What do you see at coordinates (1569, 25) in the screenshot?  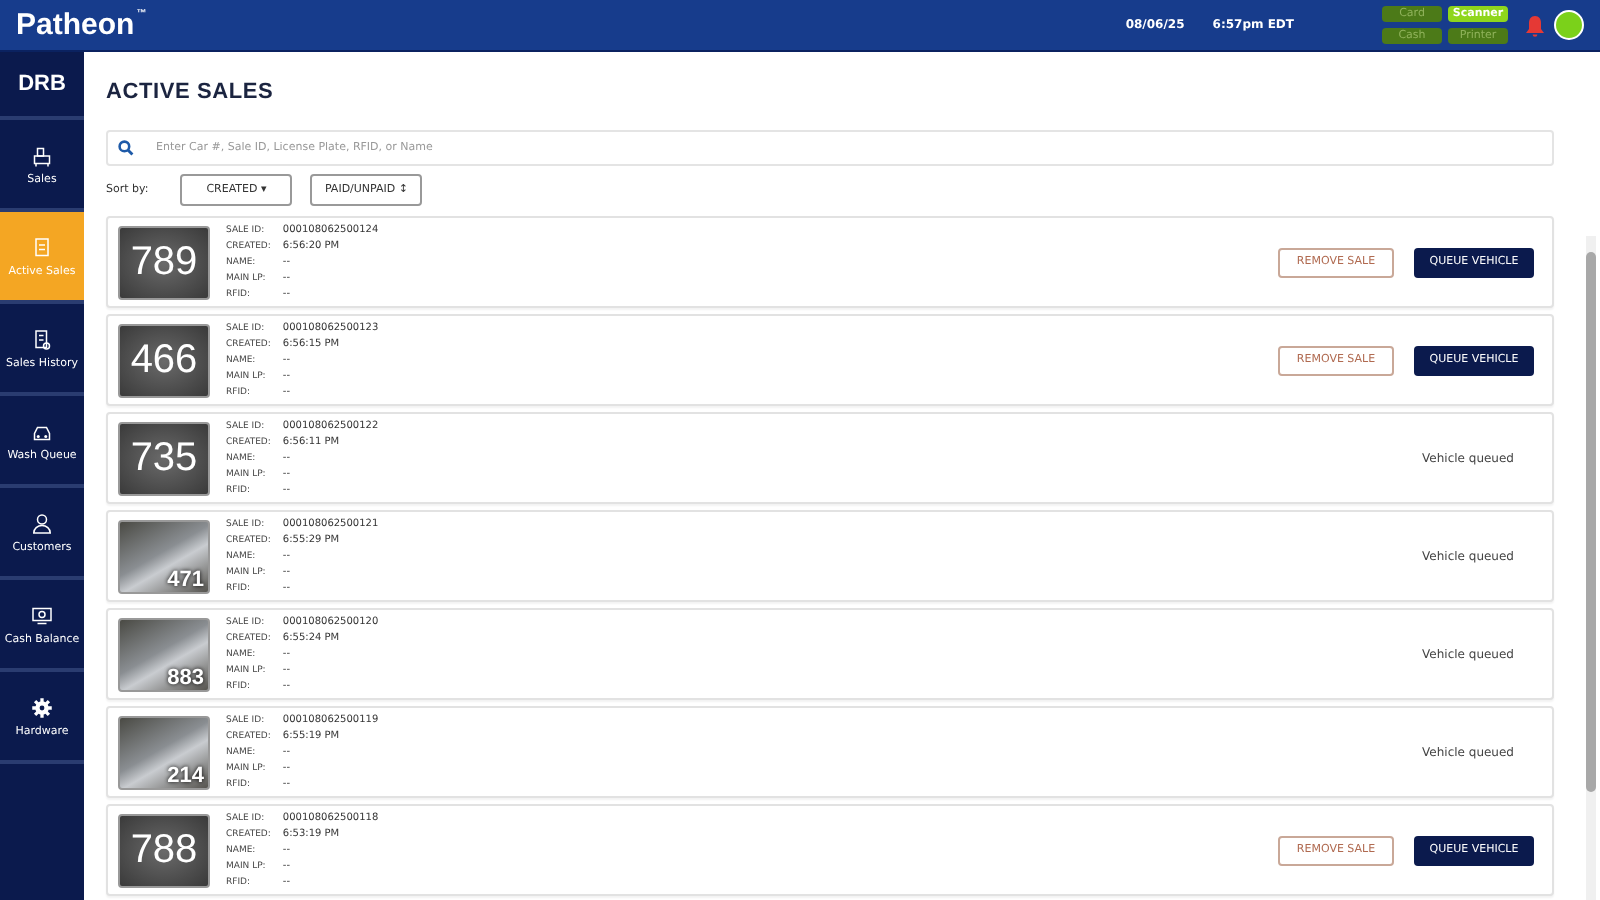 I see `avatar` at bounding box center [1569, 25].